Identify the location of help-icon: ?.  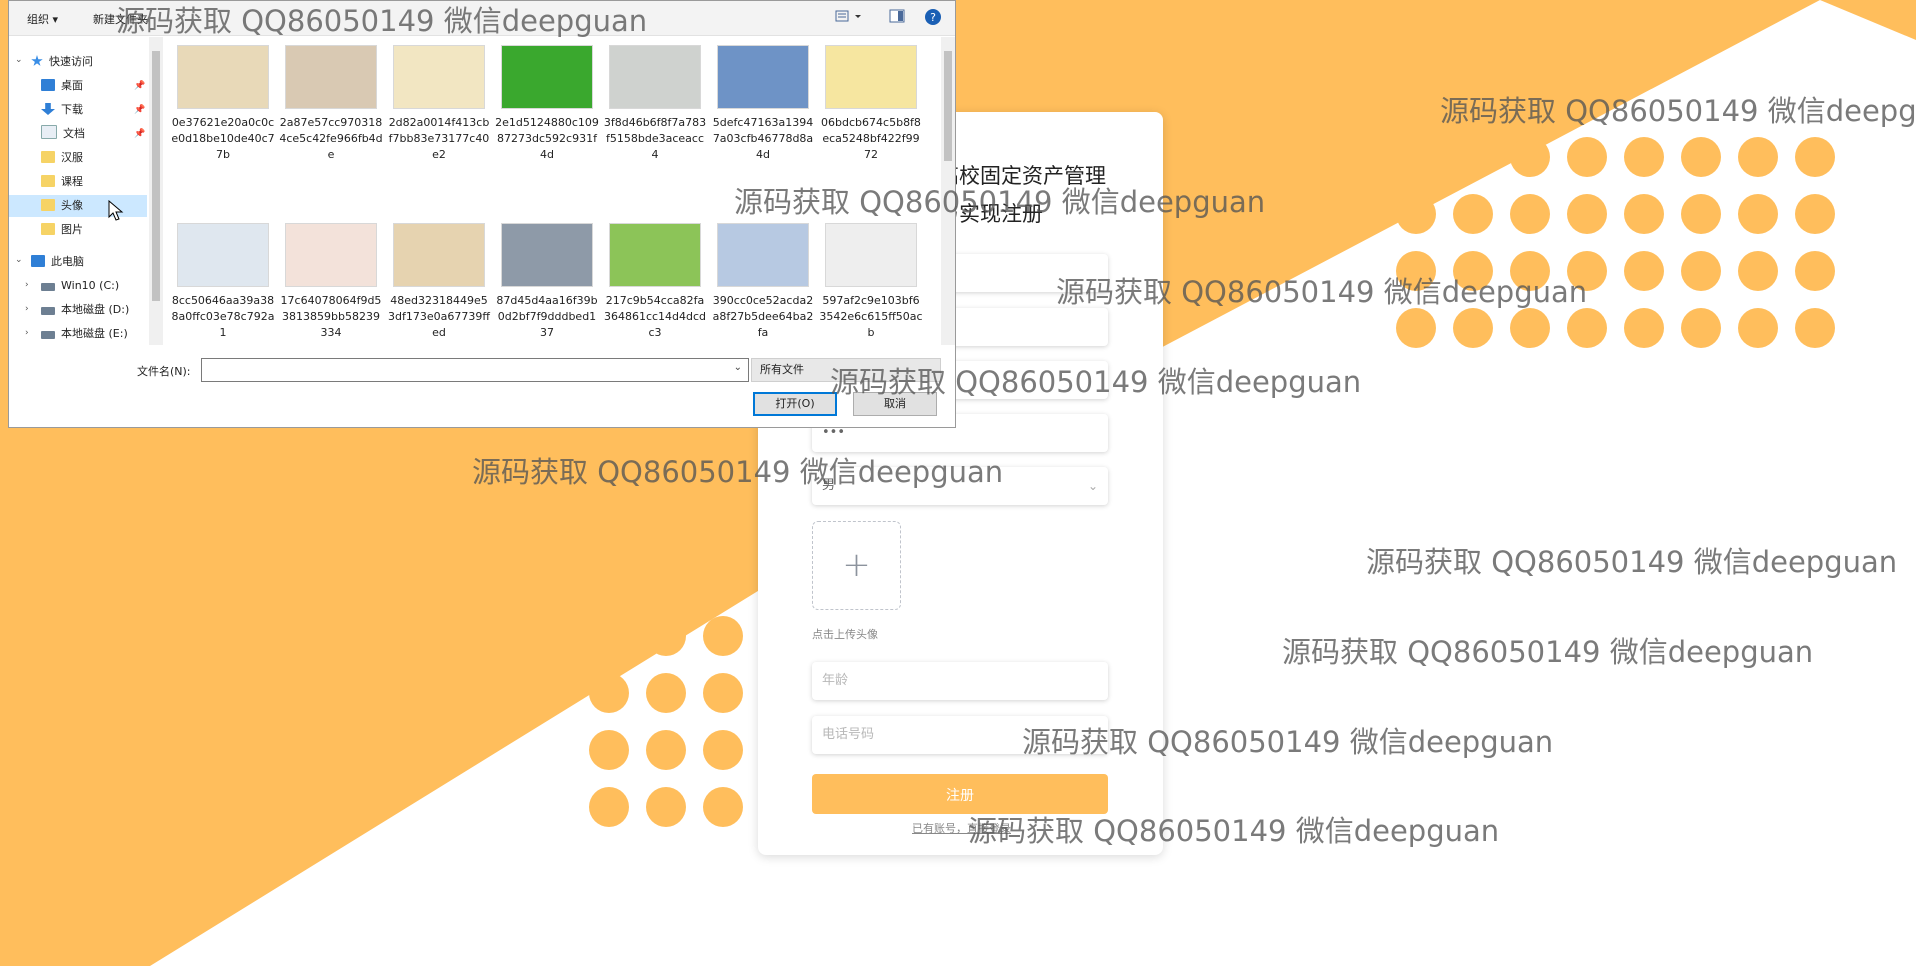
(933, 18).